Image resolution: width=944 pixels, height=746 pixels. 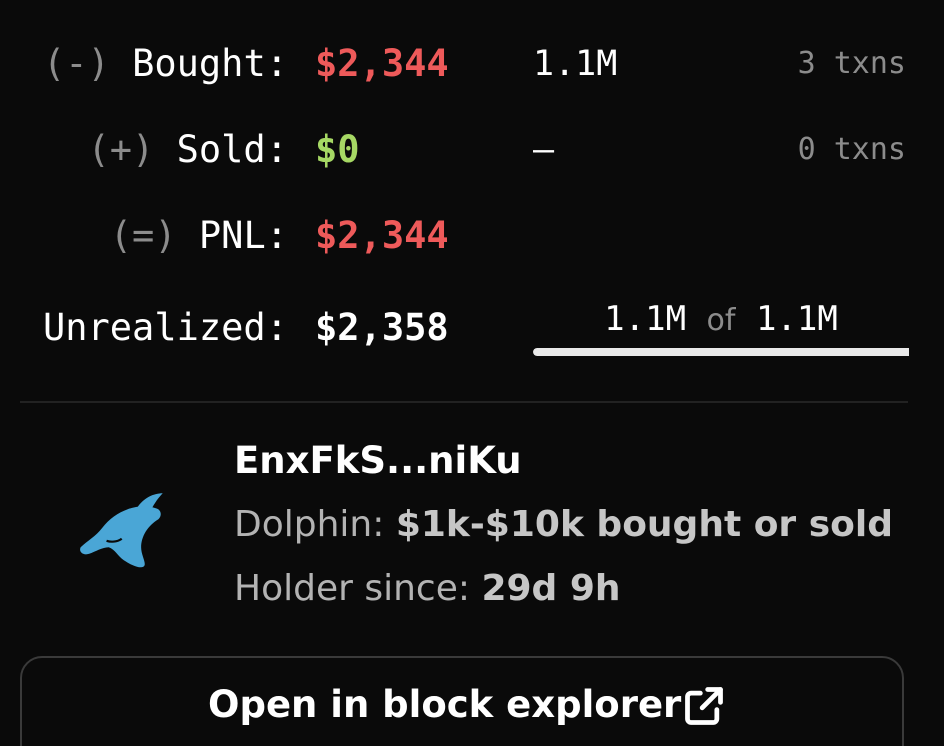 I want to click on wallet-tier-label: Dolphin:, so click(x=309, y=524).